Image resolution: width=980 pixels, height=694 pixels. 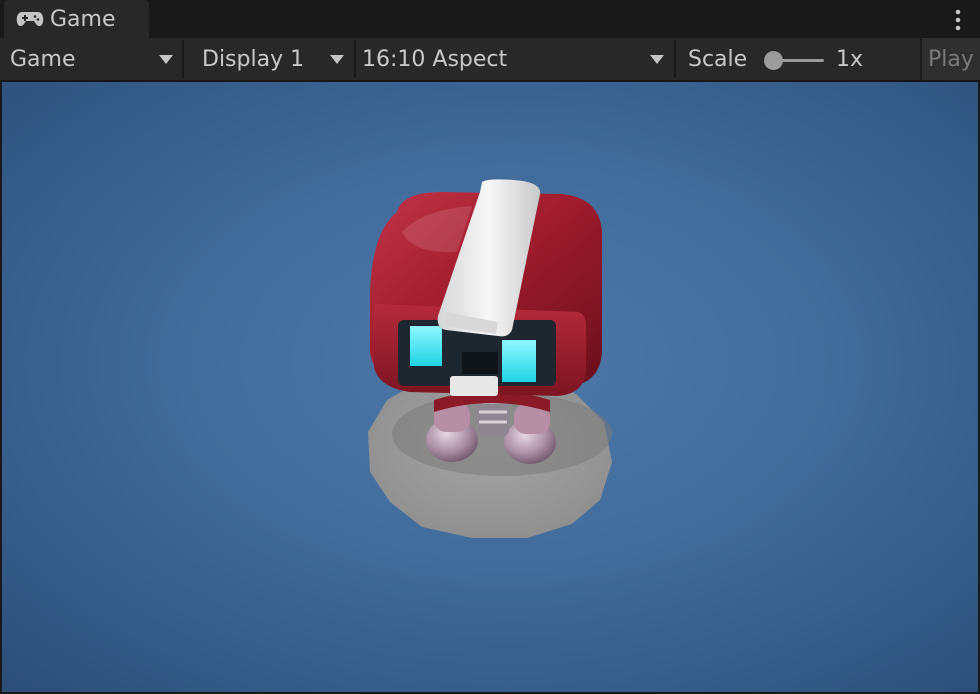 What do you see at coordinates (490, 19) in the screenshot?
I see `tab-bar: Game` at bounding box center [490, 19].